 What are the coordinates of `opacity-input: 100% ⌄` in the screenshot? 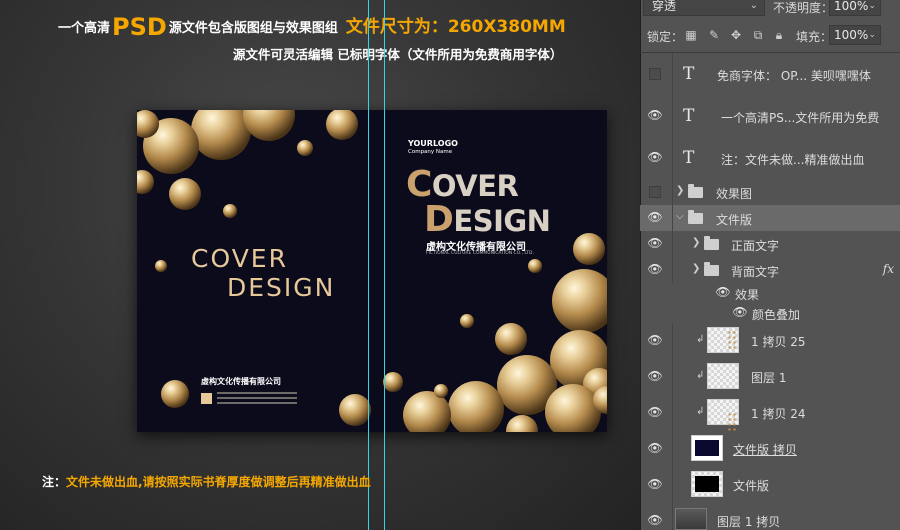 It's located at (855, 8).